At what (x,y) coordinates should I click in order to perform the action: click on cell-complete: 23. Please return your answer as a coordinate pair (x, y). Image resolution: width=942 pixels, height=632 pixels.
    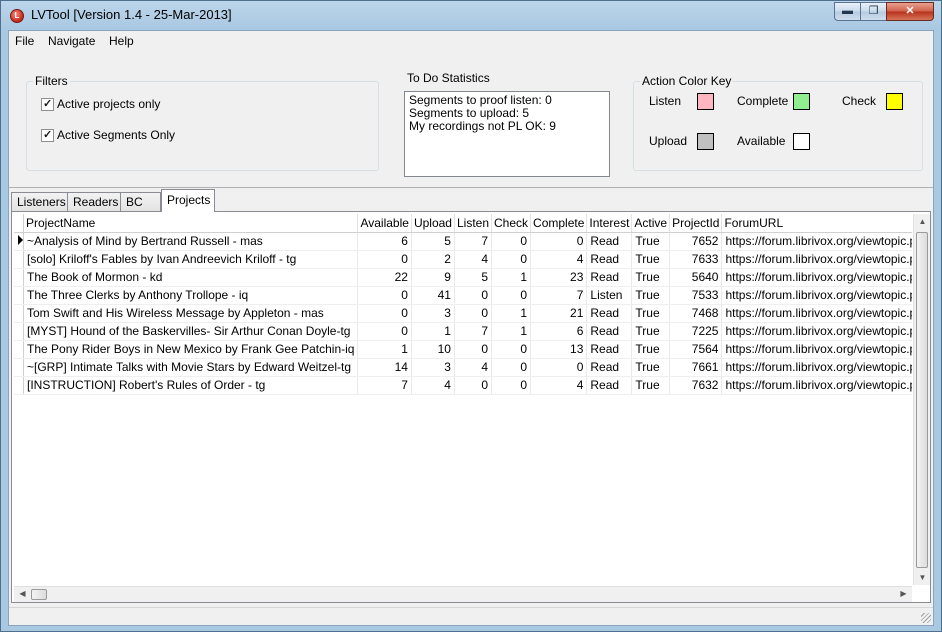
    Looking at the image, I should click on (559, 277).